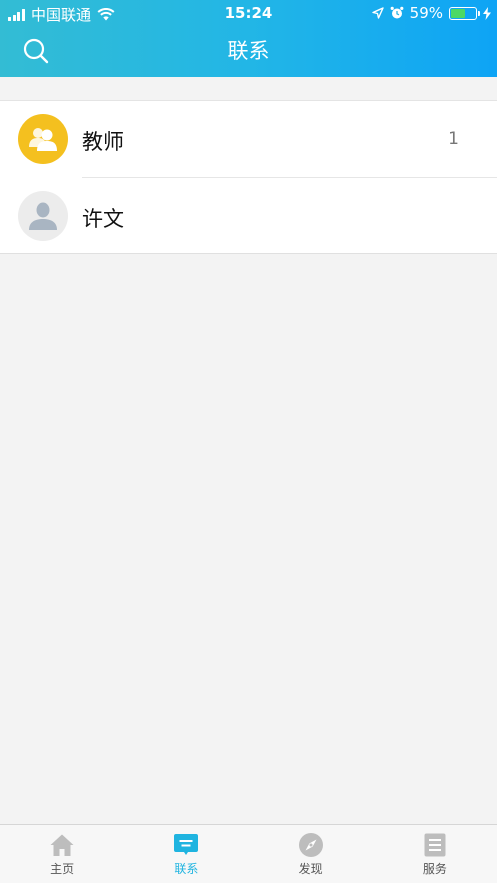 This screenshot has width=497, height=883. I want to click on tab-services: 服务, so click(435, 854).